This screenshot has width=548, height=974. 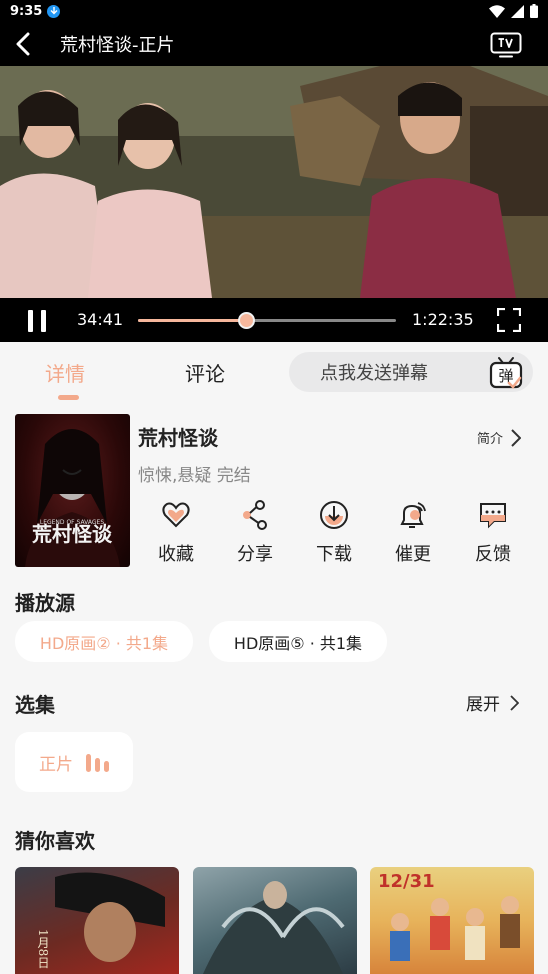 I want to click on tv-icon, so click(x=506, y=45).